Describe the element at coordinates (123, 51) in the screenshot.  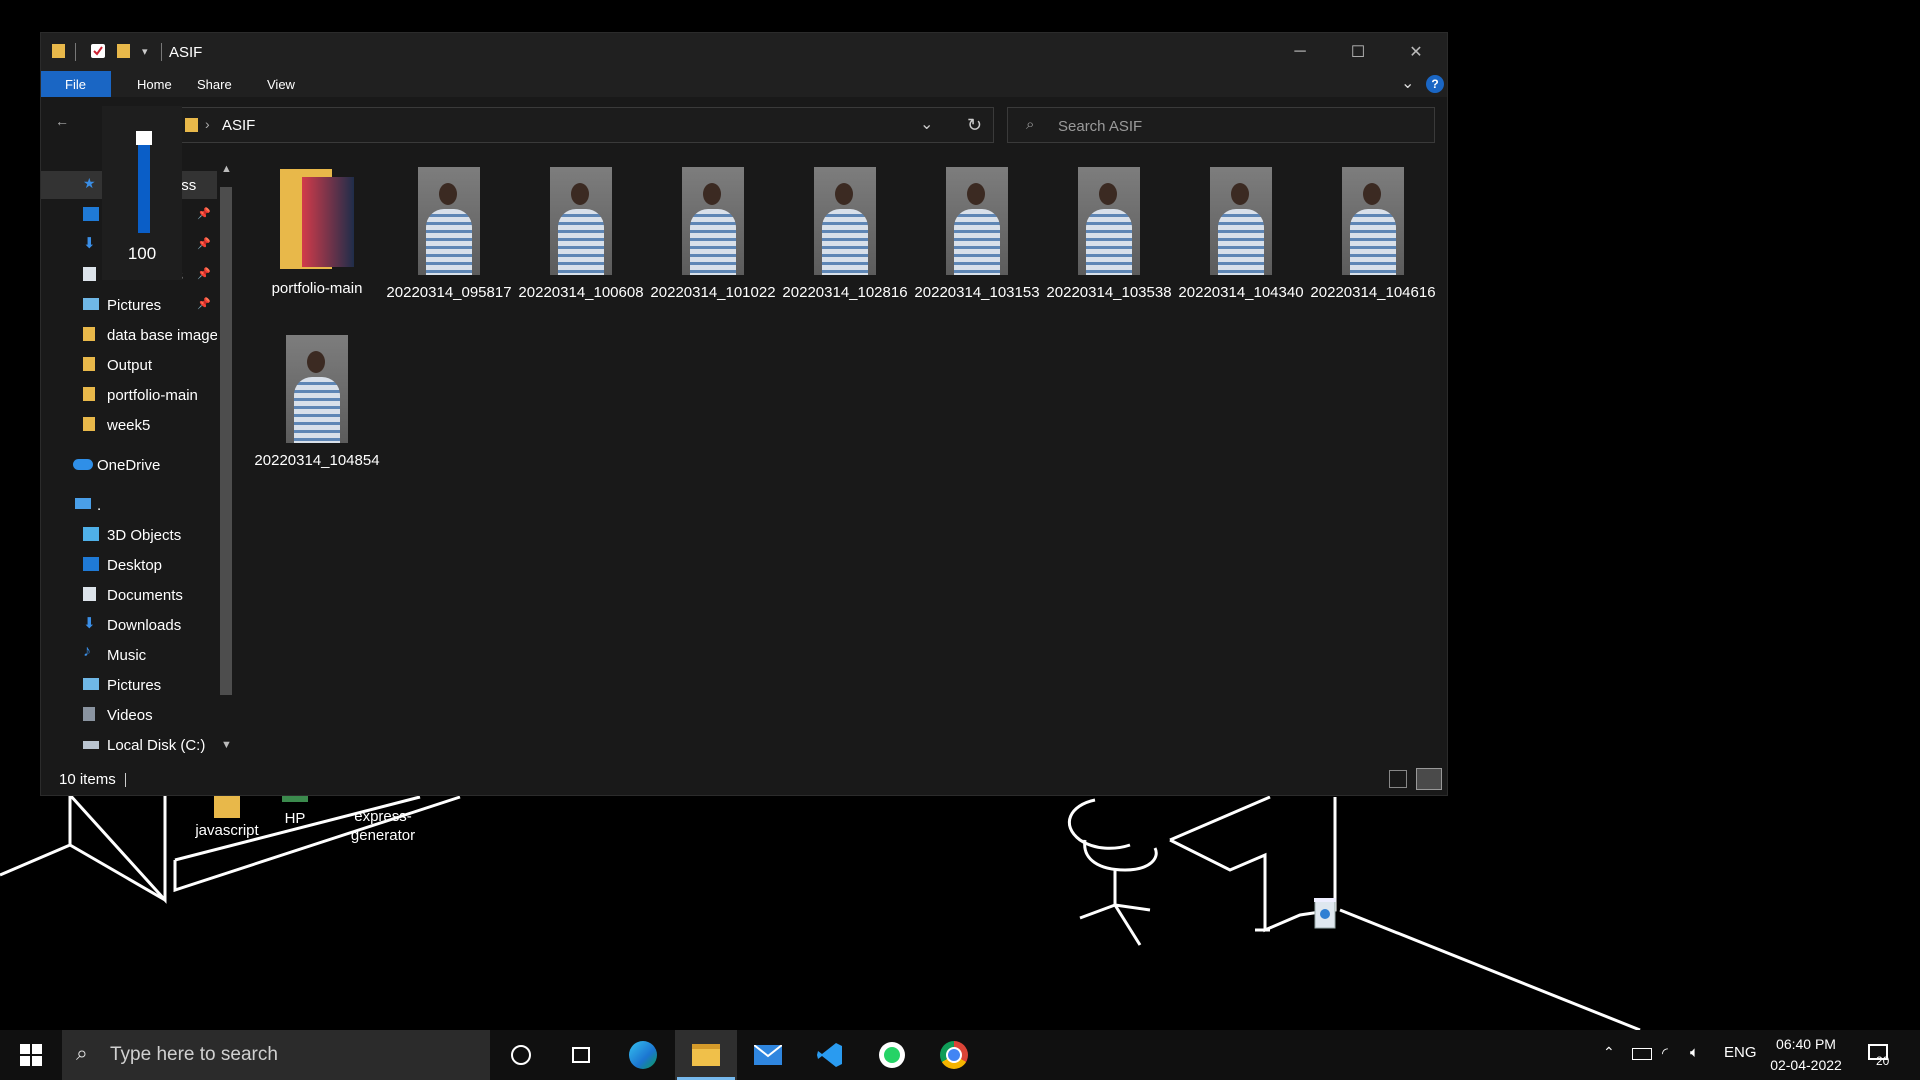
I see `new-folder-icon` at that location.